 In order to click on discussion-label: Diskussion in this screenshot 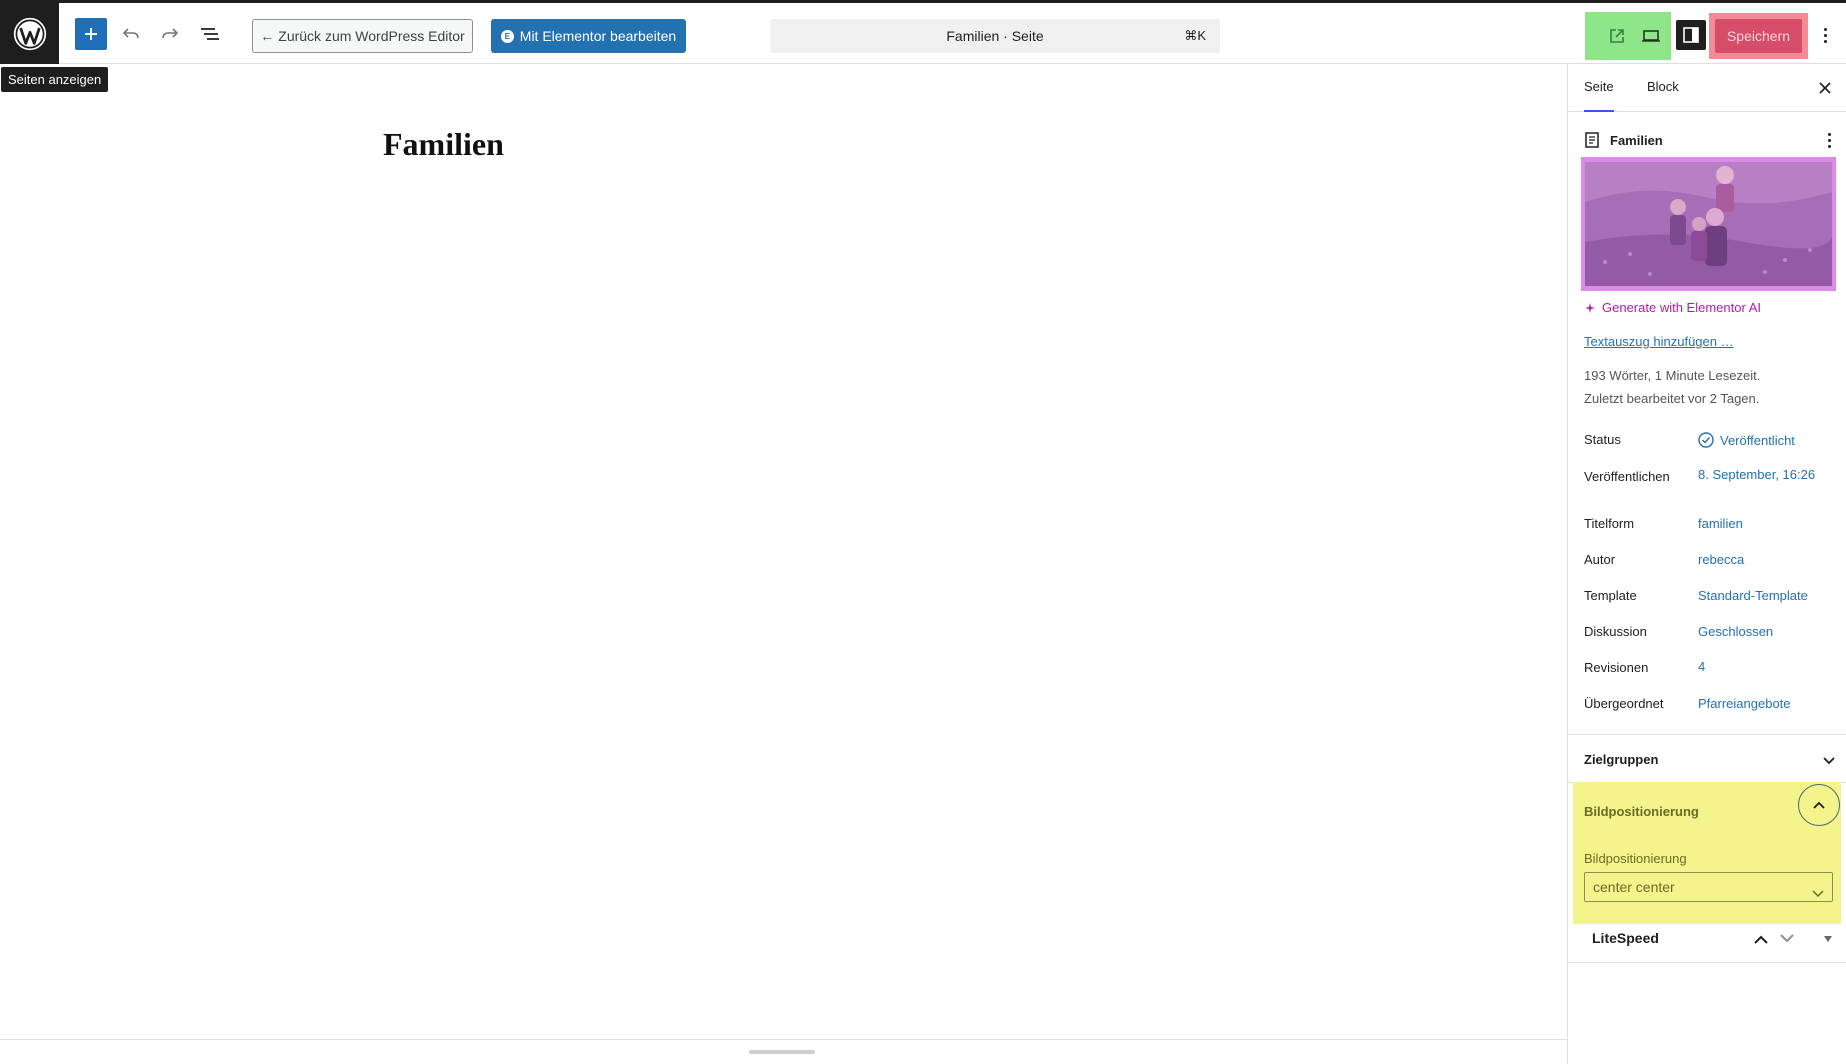, I will do `click(1615, 631)`.